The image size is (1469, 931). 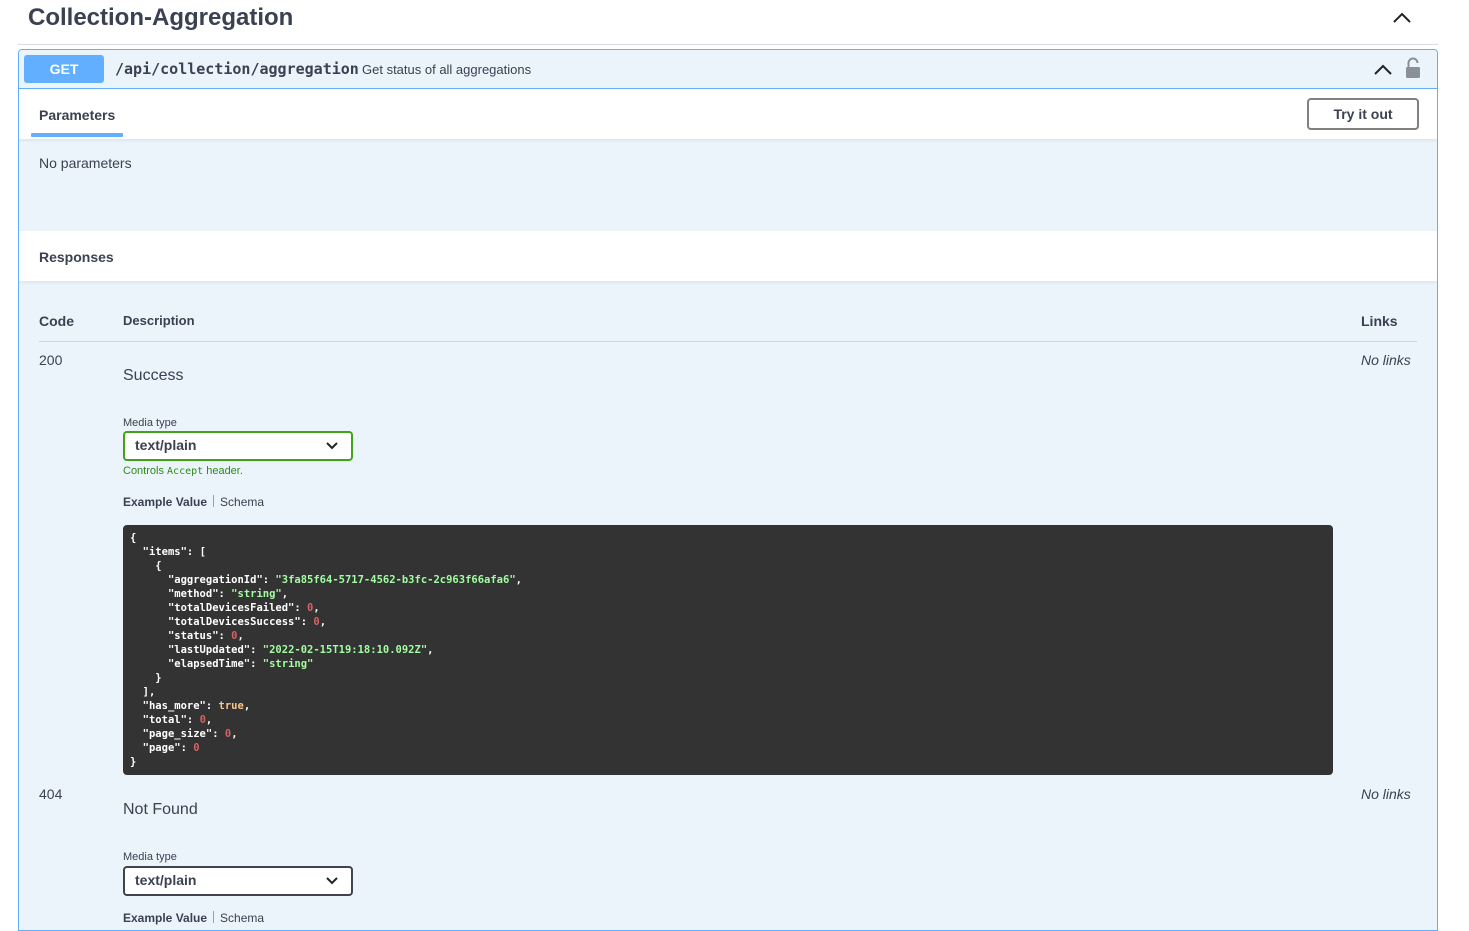 What do you see at coordinates (76, 257) in the screenshot?
I see `responses-title: Responses` at bounding box center [76, 257].